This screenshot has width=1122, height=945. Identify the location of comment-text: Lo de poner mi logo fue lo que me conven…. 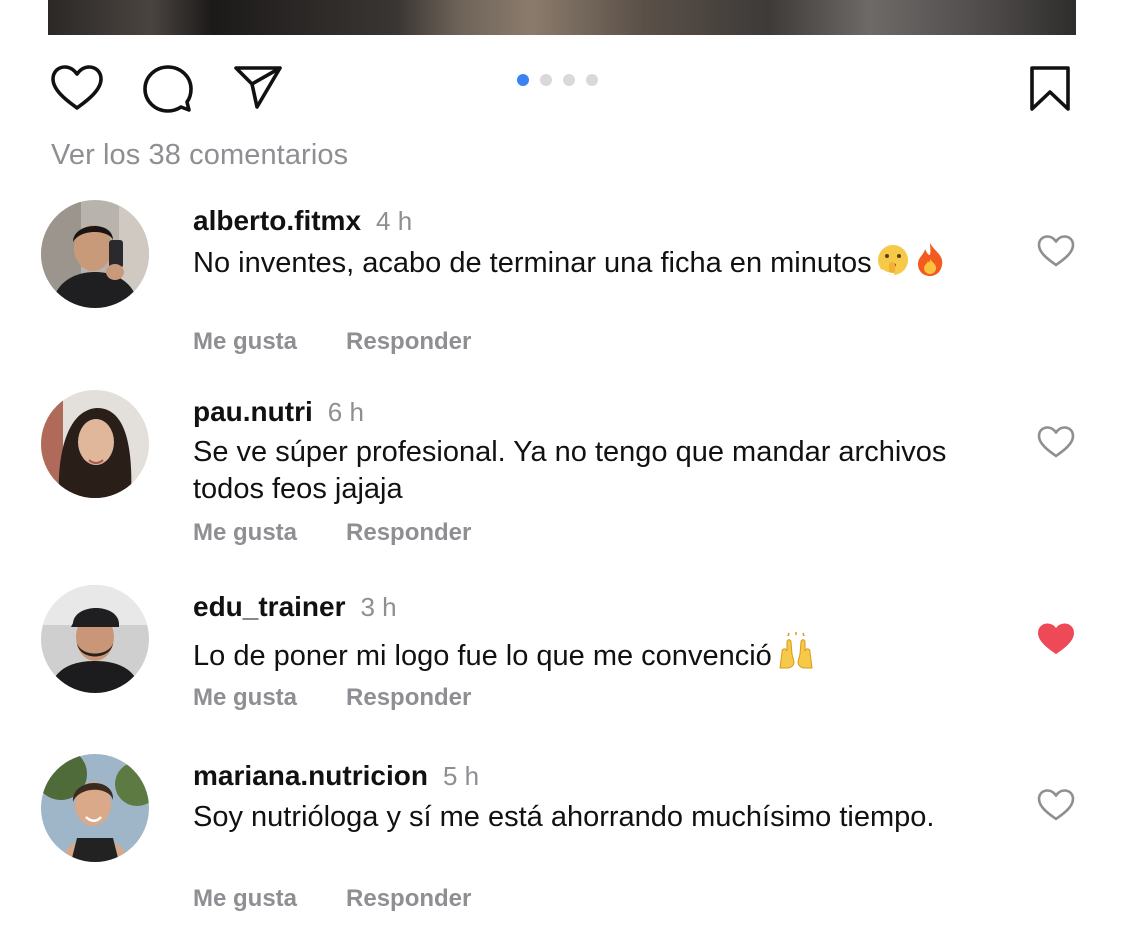
(482, 656).